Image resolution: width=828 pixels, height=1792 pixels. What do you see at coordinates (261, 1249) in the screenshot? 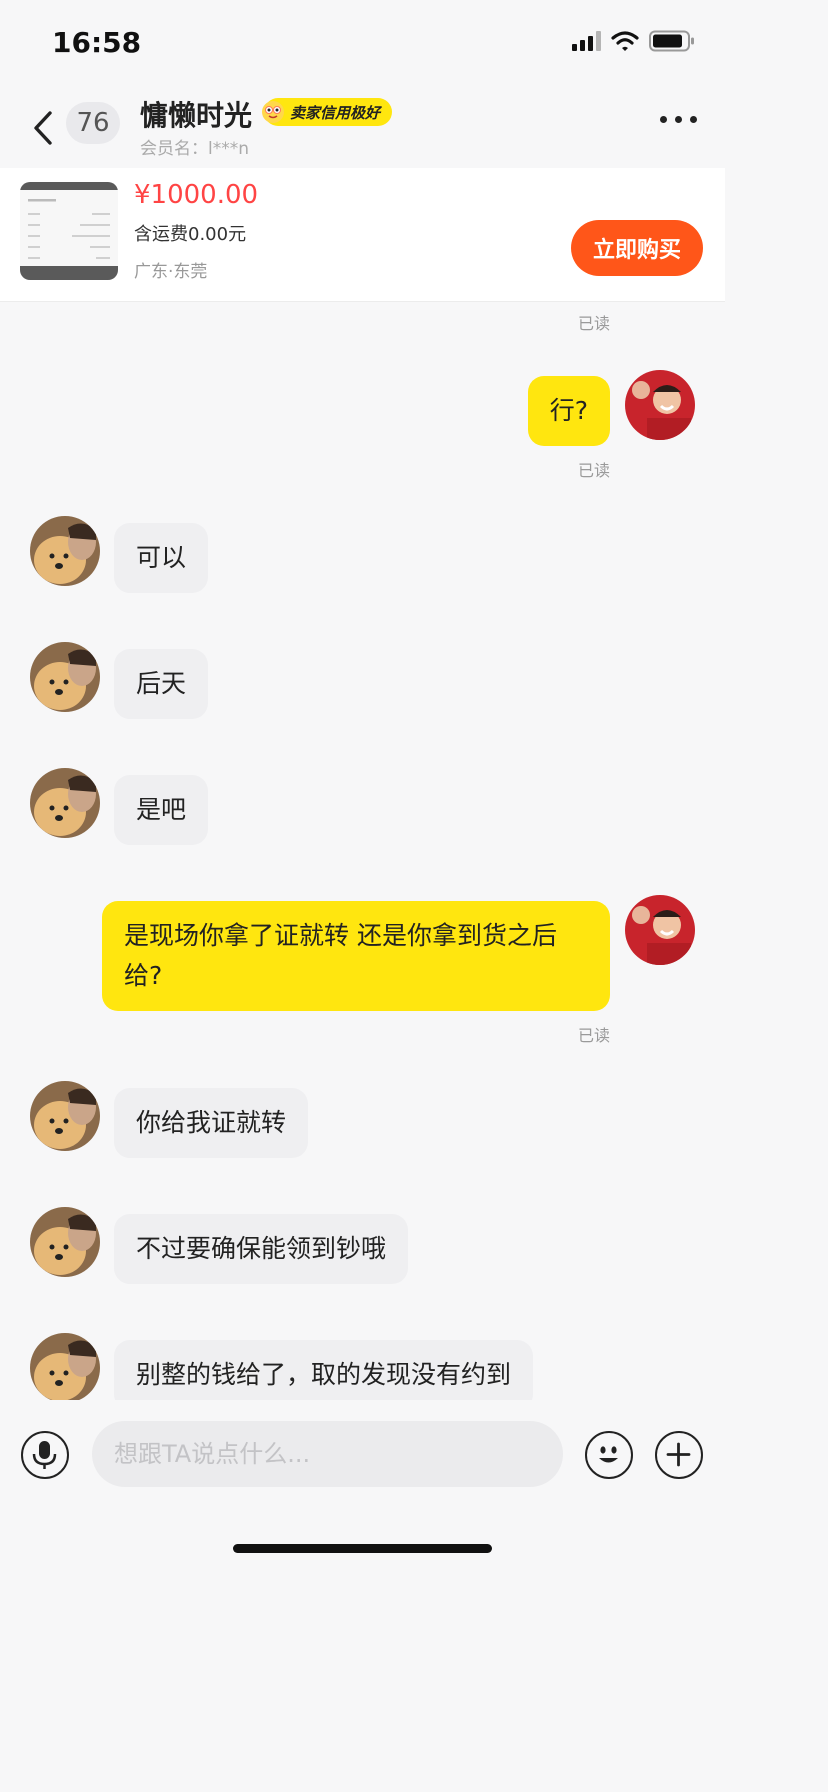
I see `incoming-bubble: 不过要确保能领到钞哦` at bounding box center [261, 1249].